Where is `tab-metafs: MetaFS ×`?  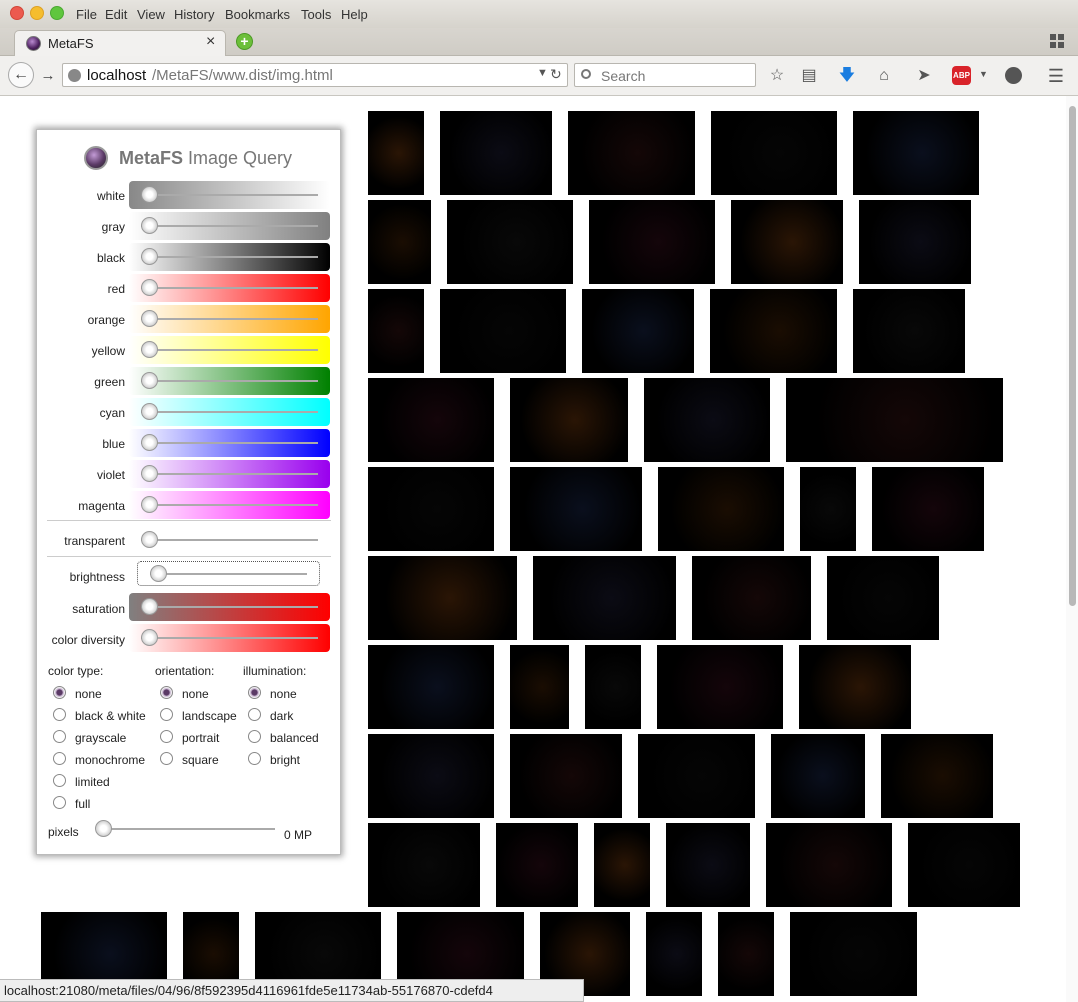 tab-metafs: MetaFS × is located at coordinates (120, 43).